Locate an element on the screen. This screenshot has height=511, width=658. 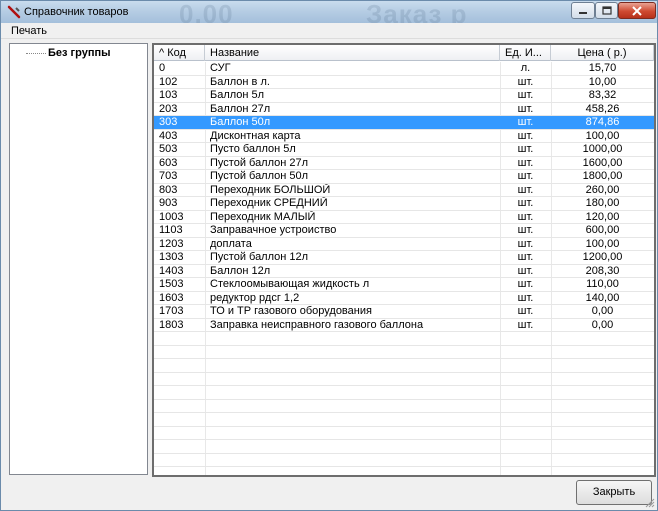
cell-price: 208,30 is located at coordinates (602, 270).